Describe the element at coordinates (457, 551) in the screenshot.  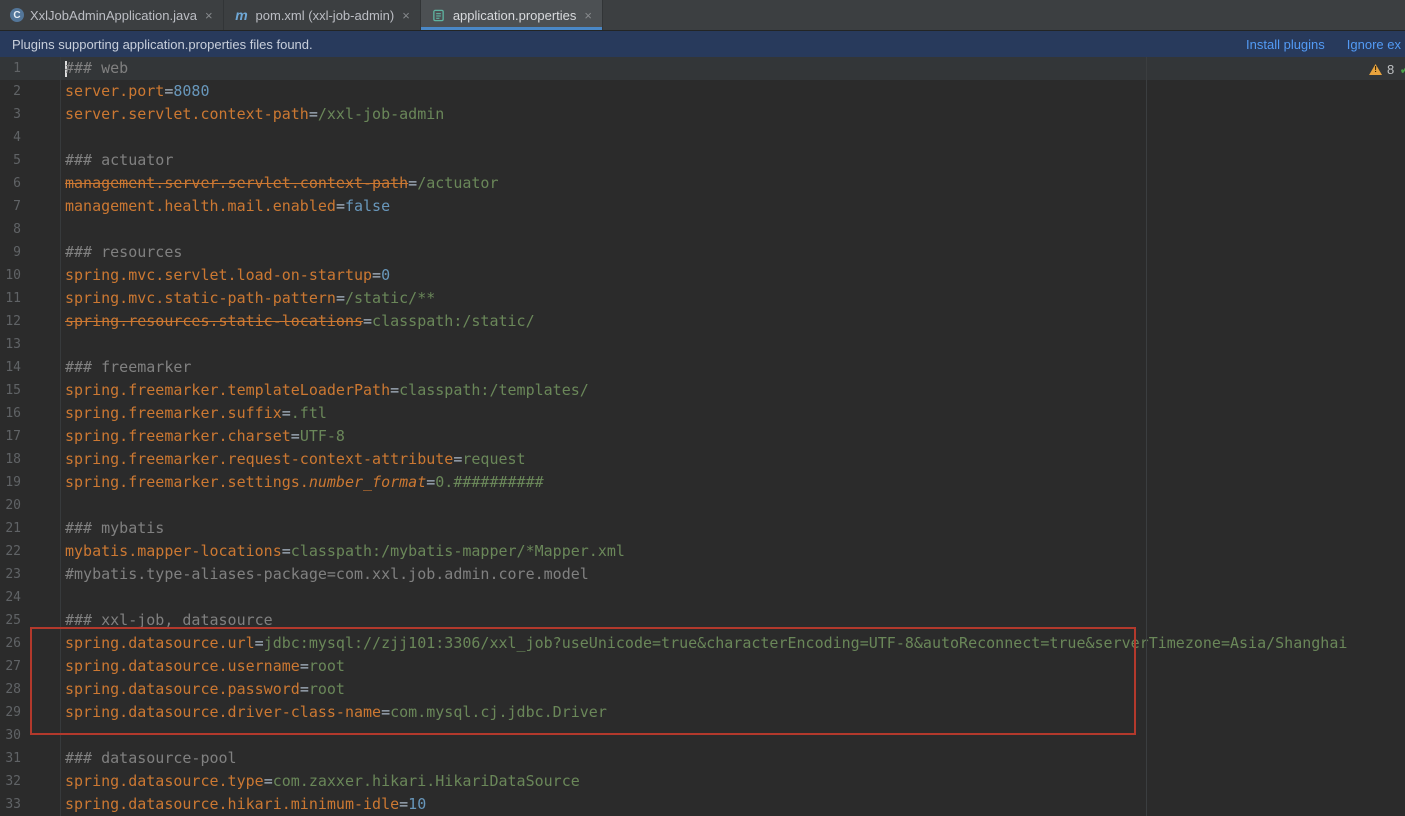
I see `code-token: classpath:/mybatis-mapper/*Mapper.xml` at that location.